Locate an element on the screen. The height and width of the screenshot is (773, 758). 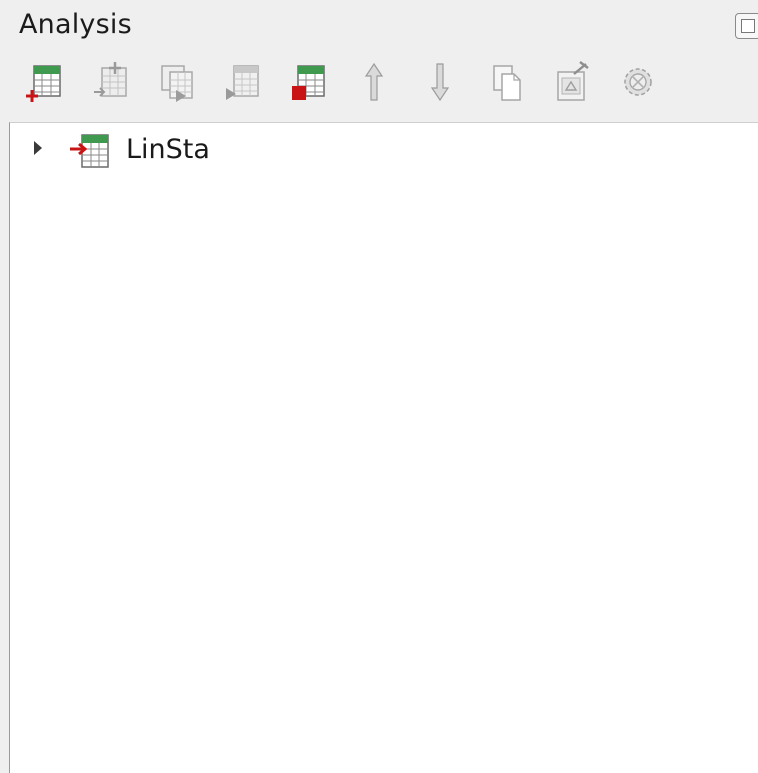
remove-analysis-button is located at coordinates (308, 82).